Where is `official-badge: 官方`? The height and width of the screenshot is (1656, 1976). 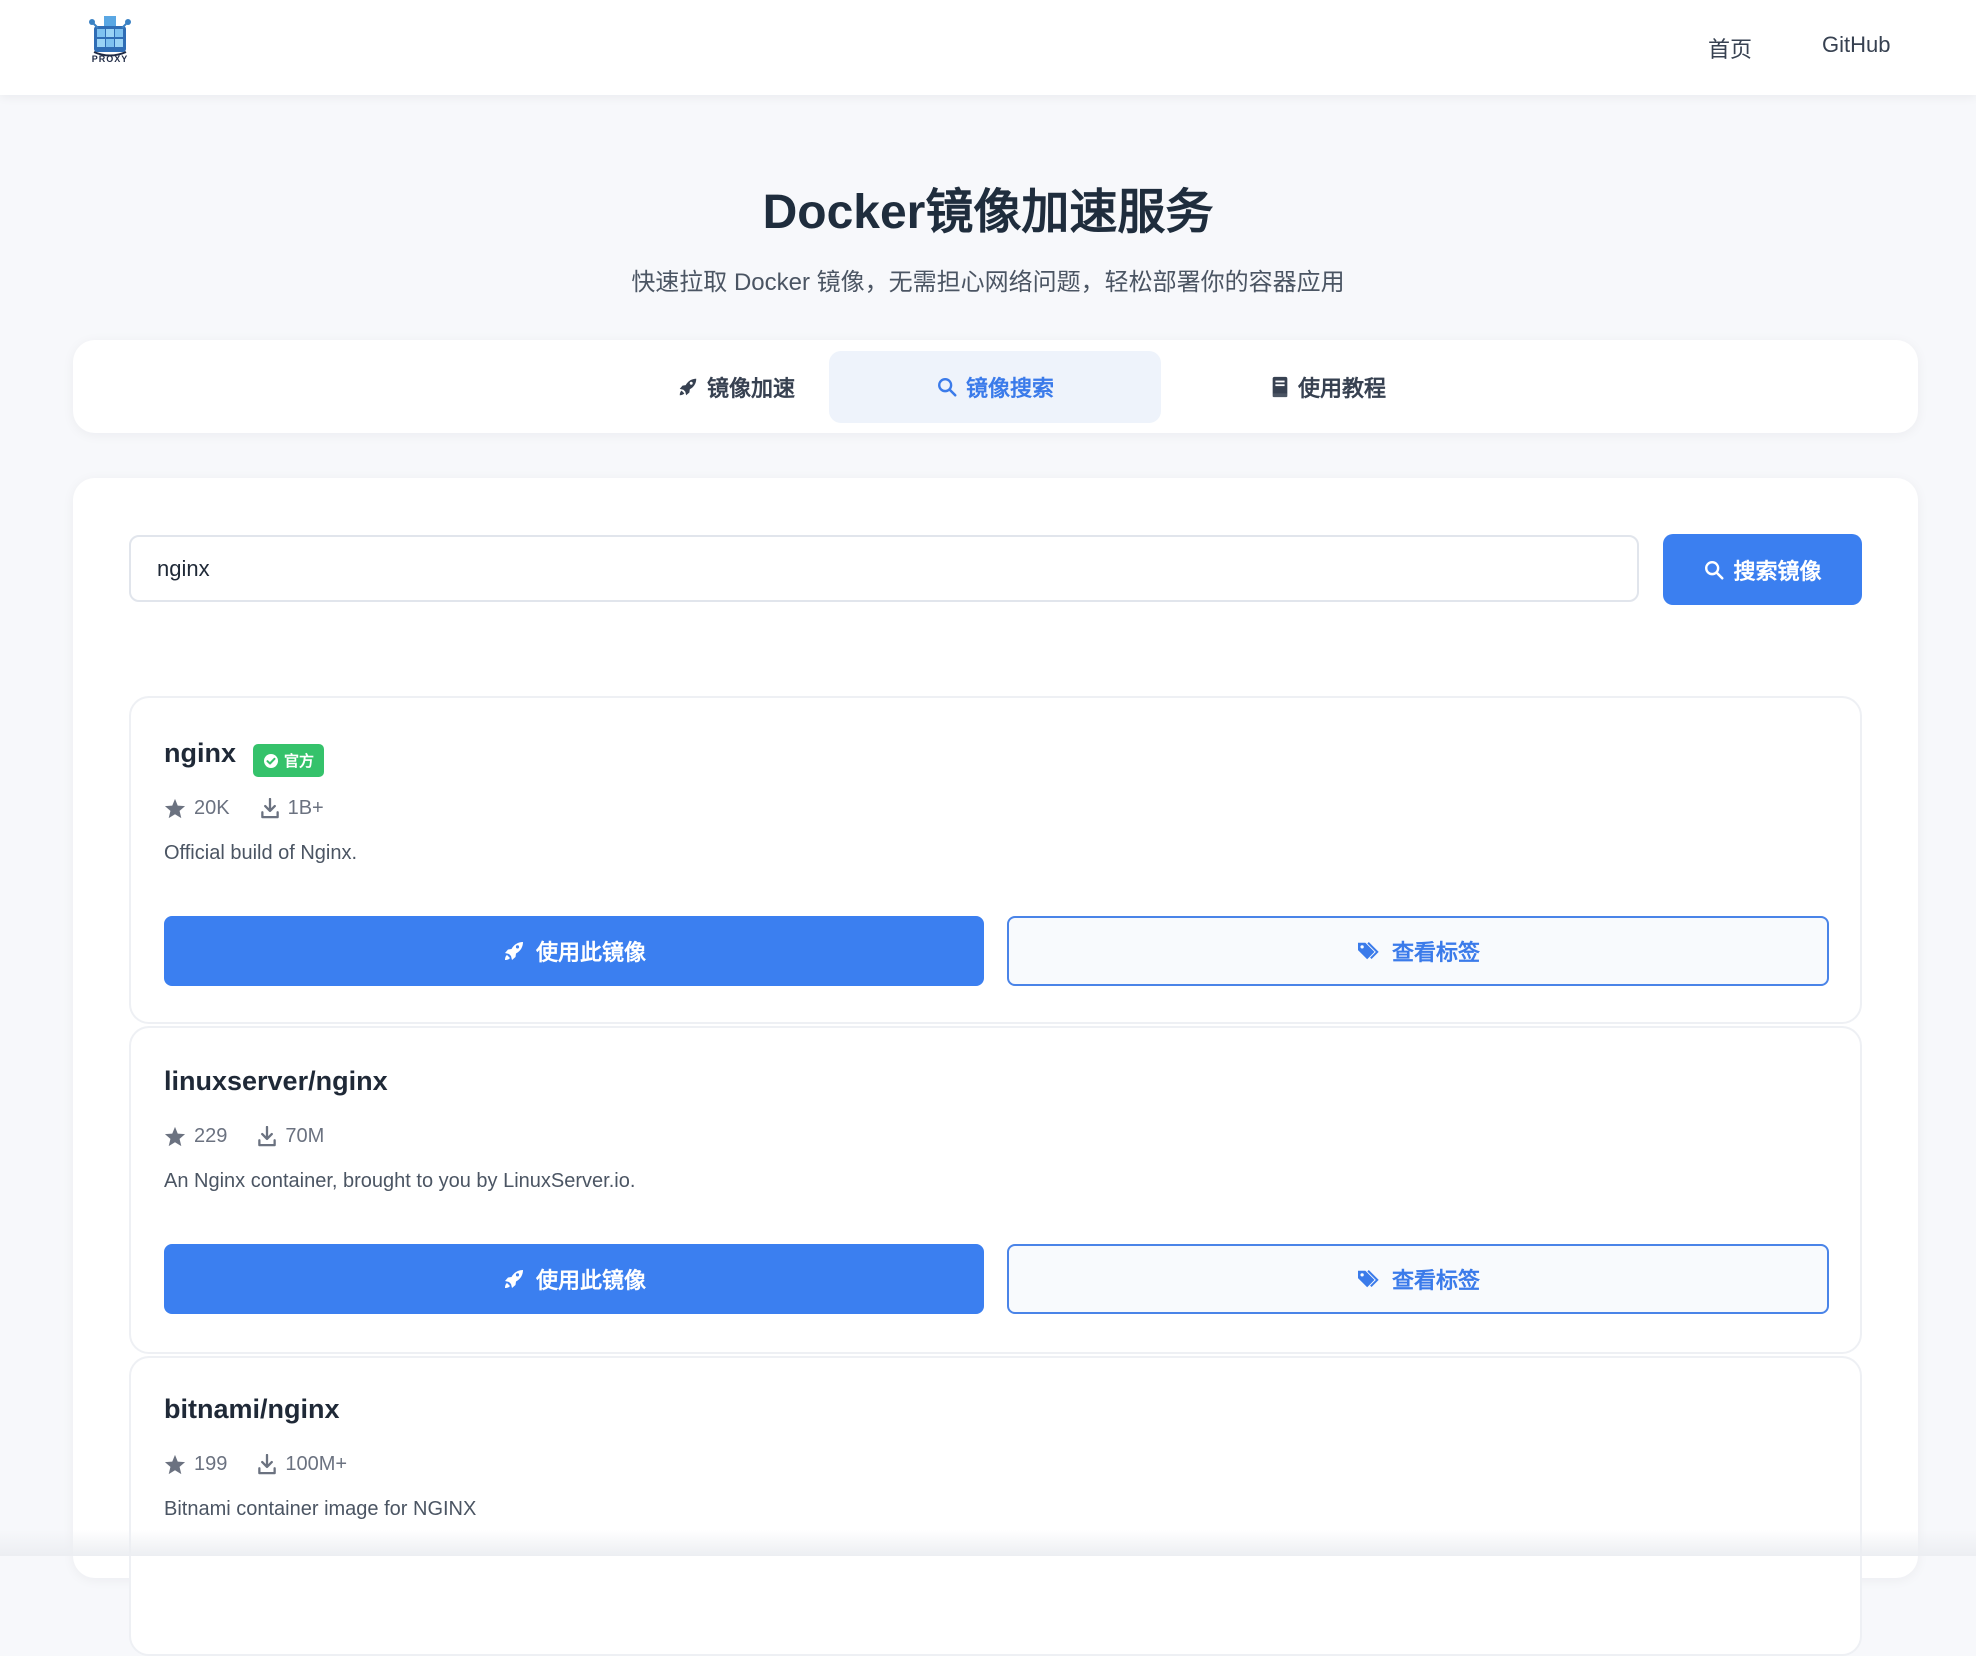 official-badge: 官方 is located at coordinates (289, 760).